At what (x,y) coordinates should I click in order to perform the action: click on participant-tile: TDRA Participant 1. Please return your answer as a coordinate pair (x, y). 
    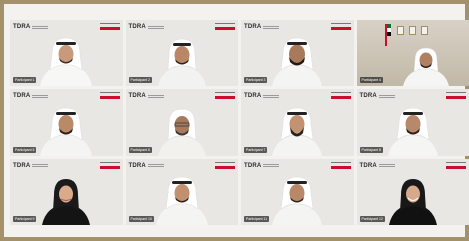
    Looking at the image, I should click on (66, 53).